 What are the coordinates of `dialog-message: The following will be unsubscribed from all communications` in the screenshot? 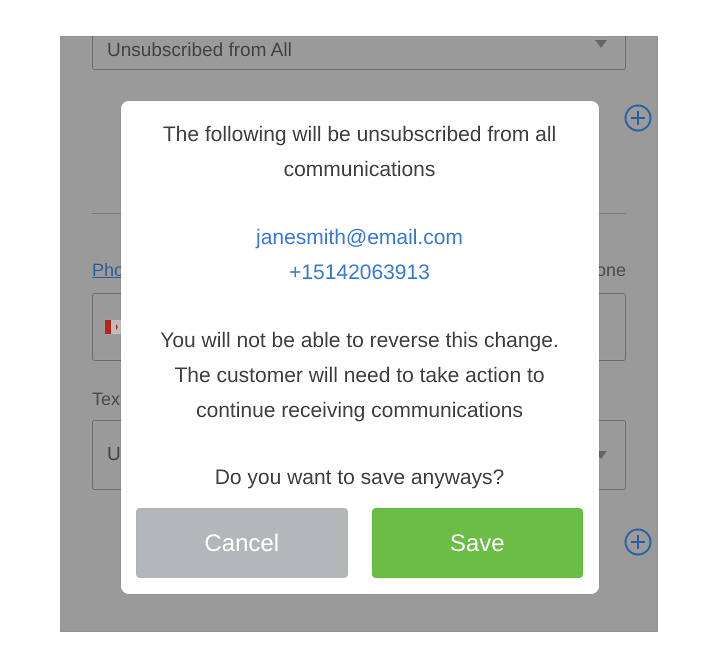 It's located at (360, 152).